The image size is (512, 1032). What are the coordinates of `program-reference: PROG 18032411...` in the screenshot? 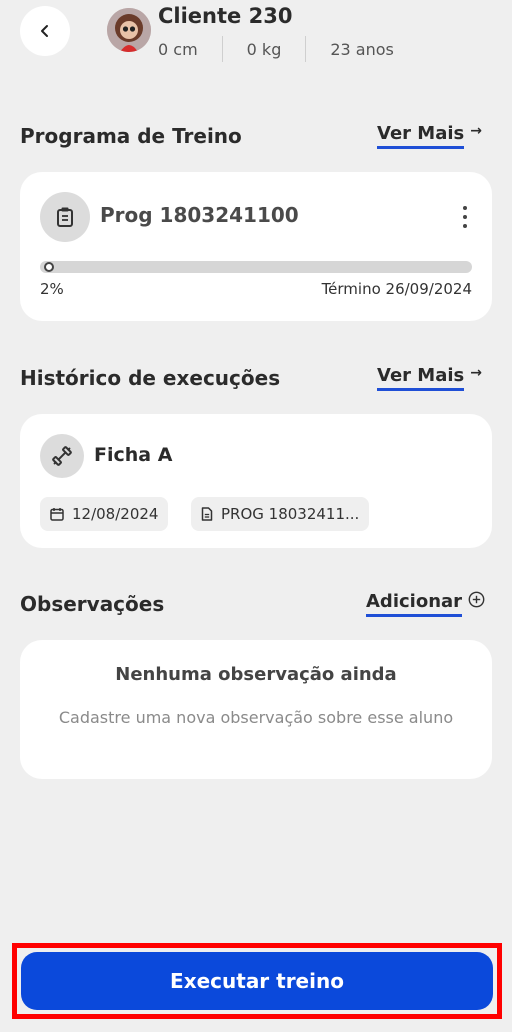 It's located at (290, 514).